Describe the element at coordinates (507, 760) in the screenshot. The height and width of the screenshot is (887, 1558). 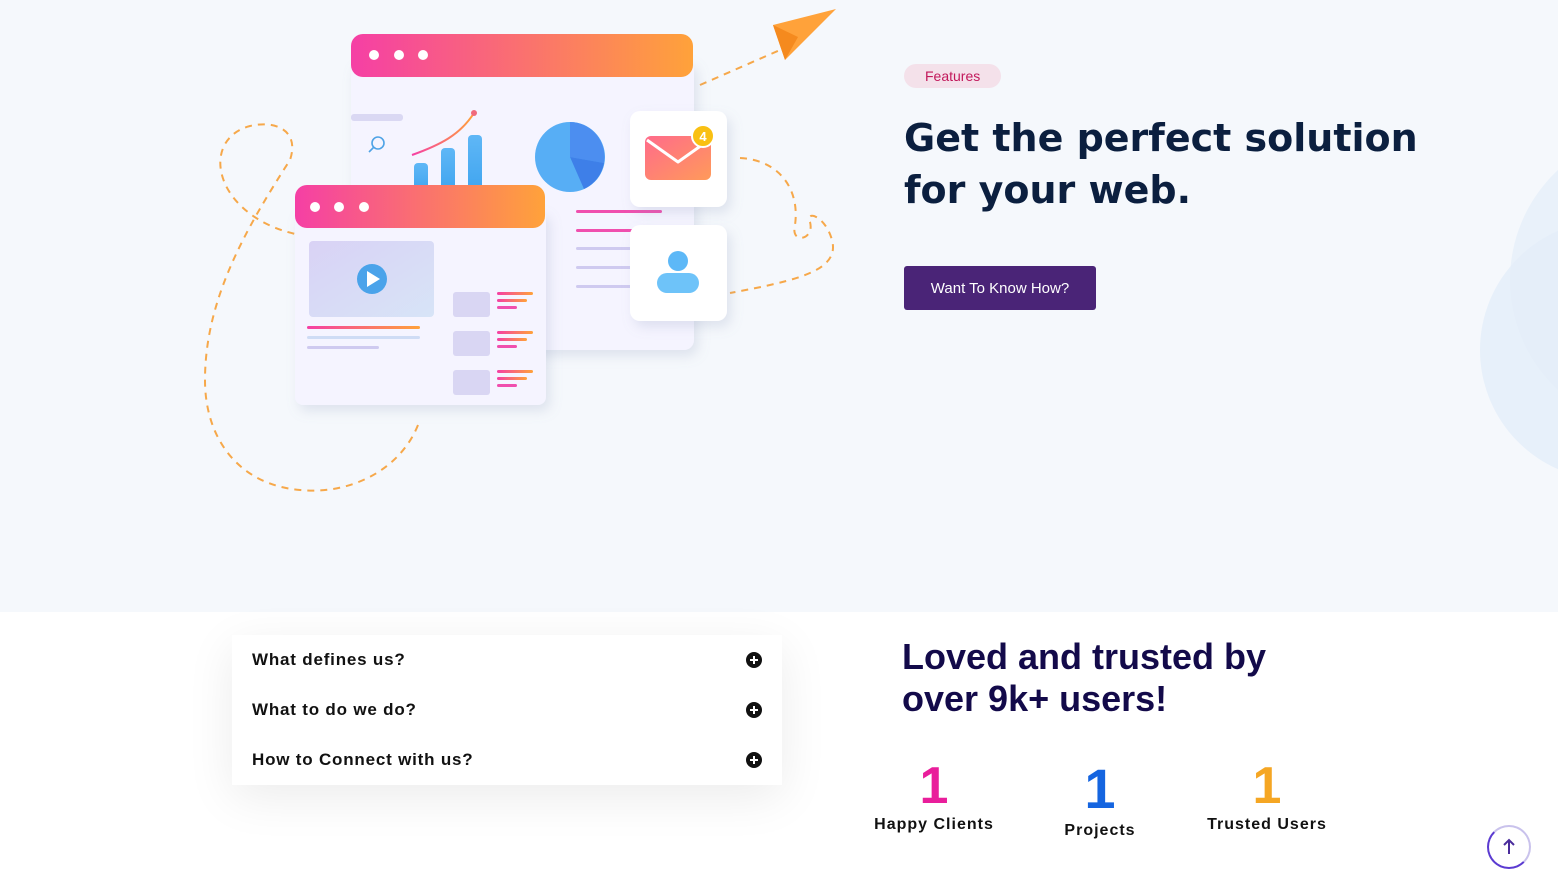
I see `faq-item: How to Connect with us?` at that location.